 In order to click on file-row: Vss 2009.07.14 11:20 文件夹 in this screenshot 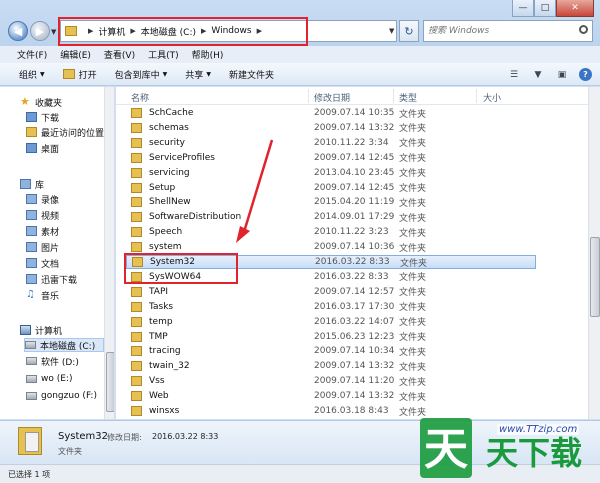, I will do `click(331, 381)`.